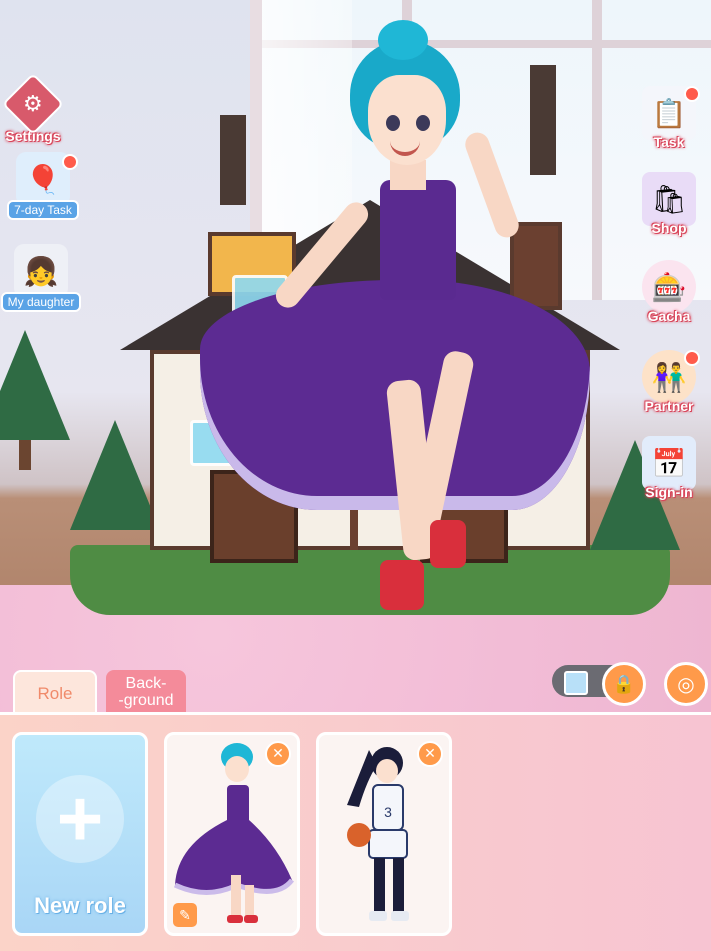  I want to click on character-arm, so click(492, 185).